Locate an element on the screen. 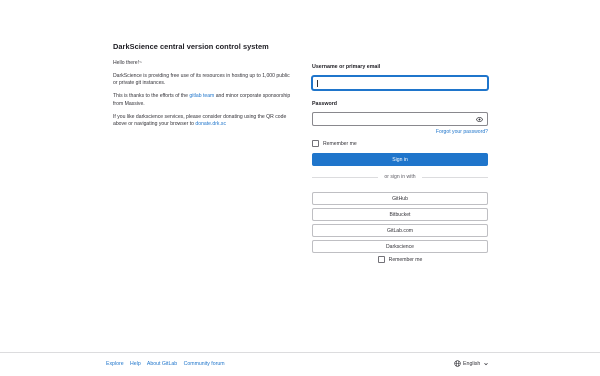  donate-link: donate.drk.sc is located at coordinates (210, 124).